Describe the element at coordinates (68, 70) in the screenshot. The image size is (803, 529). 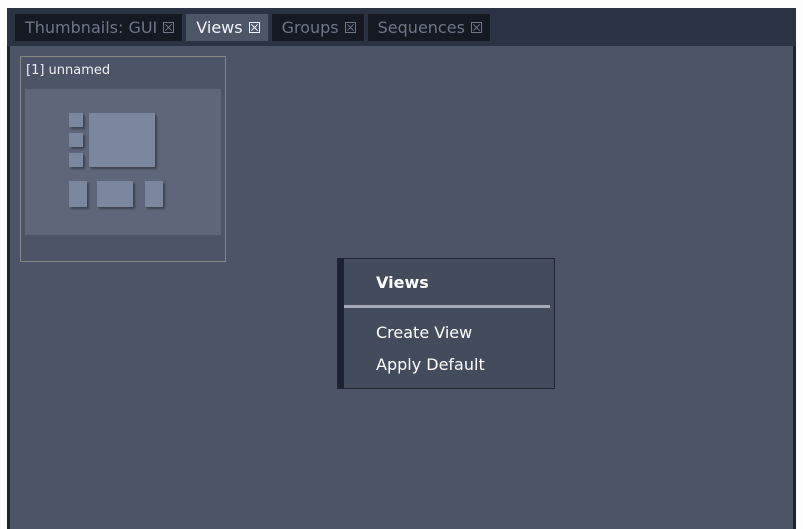
I see `view-thumbnail-label: [1] unnamed` at that location.